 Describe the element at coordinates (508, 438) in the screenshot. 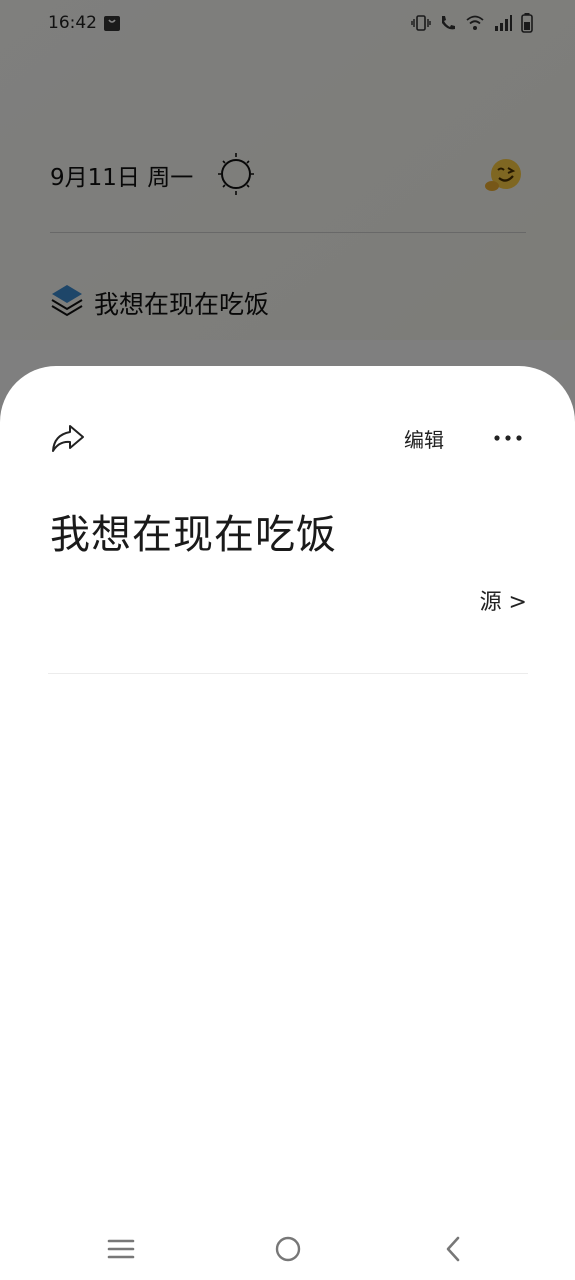

I see `more-icon` at that location.